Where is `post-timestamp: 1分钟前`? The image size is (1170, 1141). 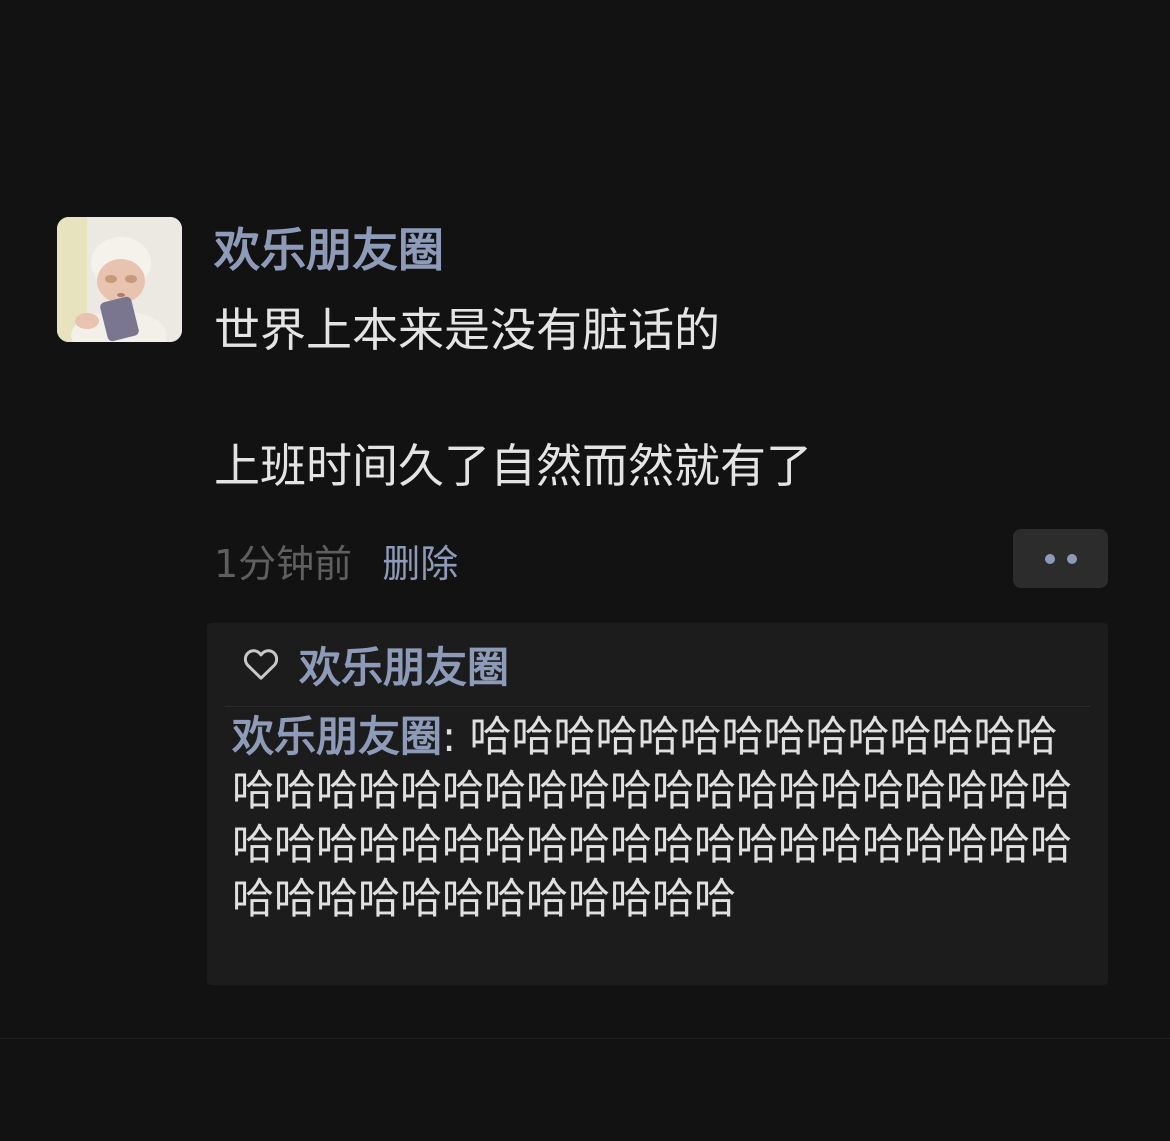 post-timestamp: 1分钟前 is located at coordinates (283, 563).